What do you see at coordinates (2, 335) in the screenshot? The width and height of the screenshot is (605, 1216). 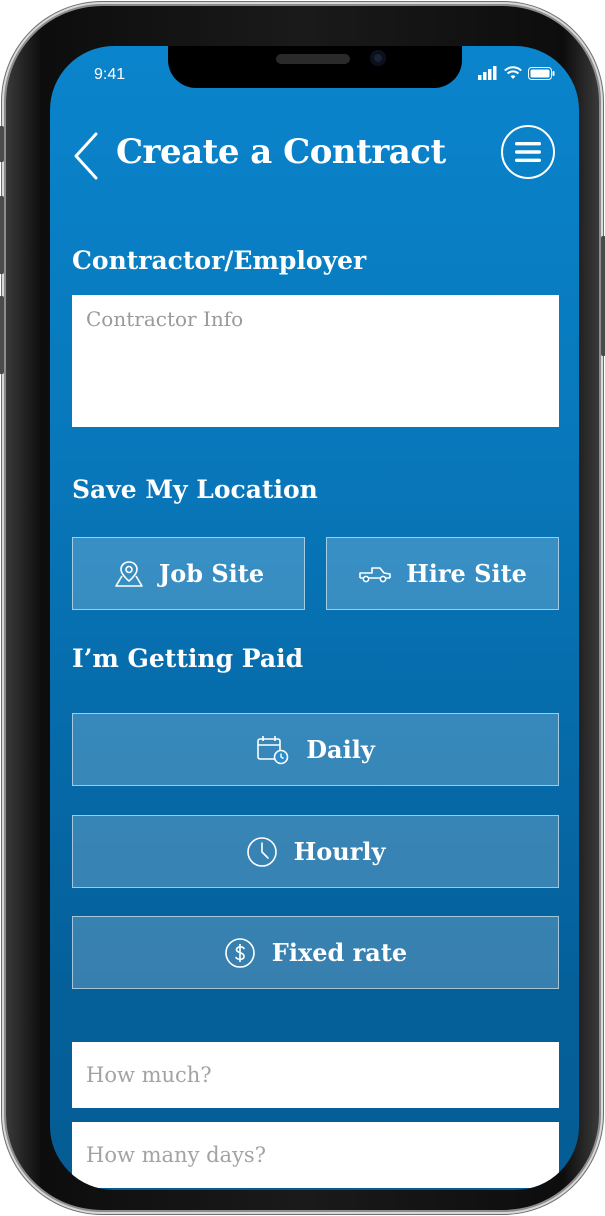 I see `volume-down-button` at bounding box center [2, 335].